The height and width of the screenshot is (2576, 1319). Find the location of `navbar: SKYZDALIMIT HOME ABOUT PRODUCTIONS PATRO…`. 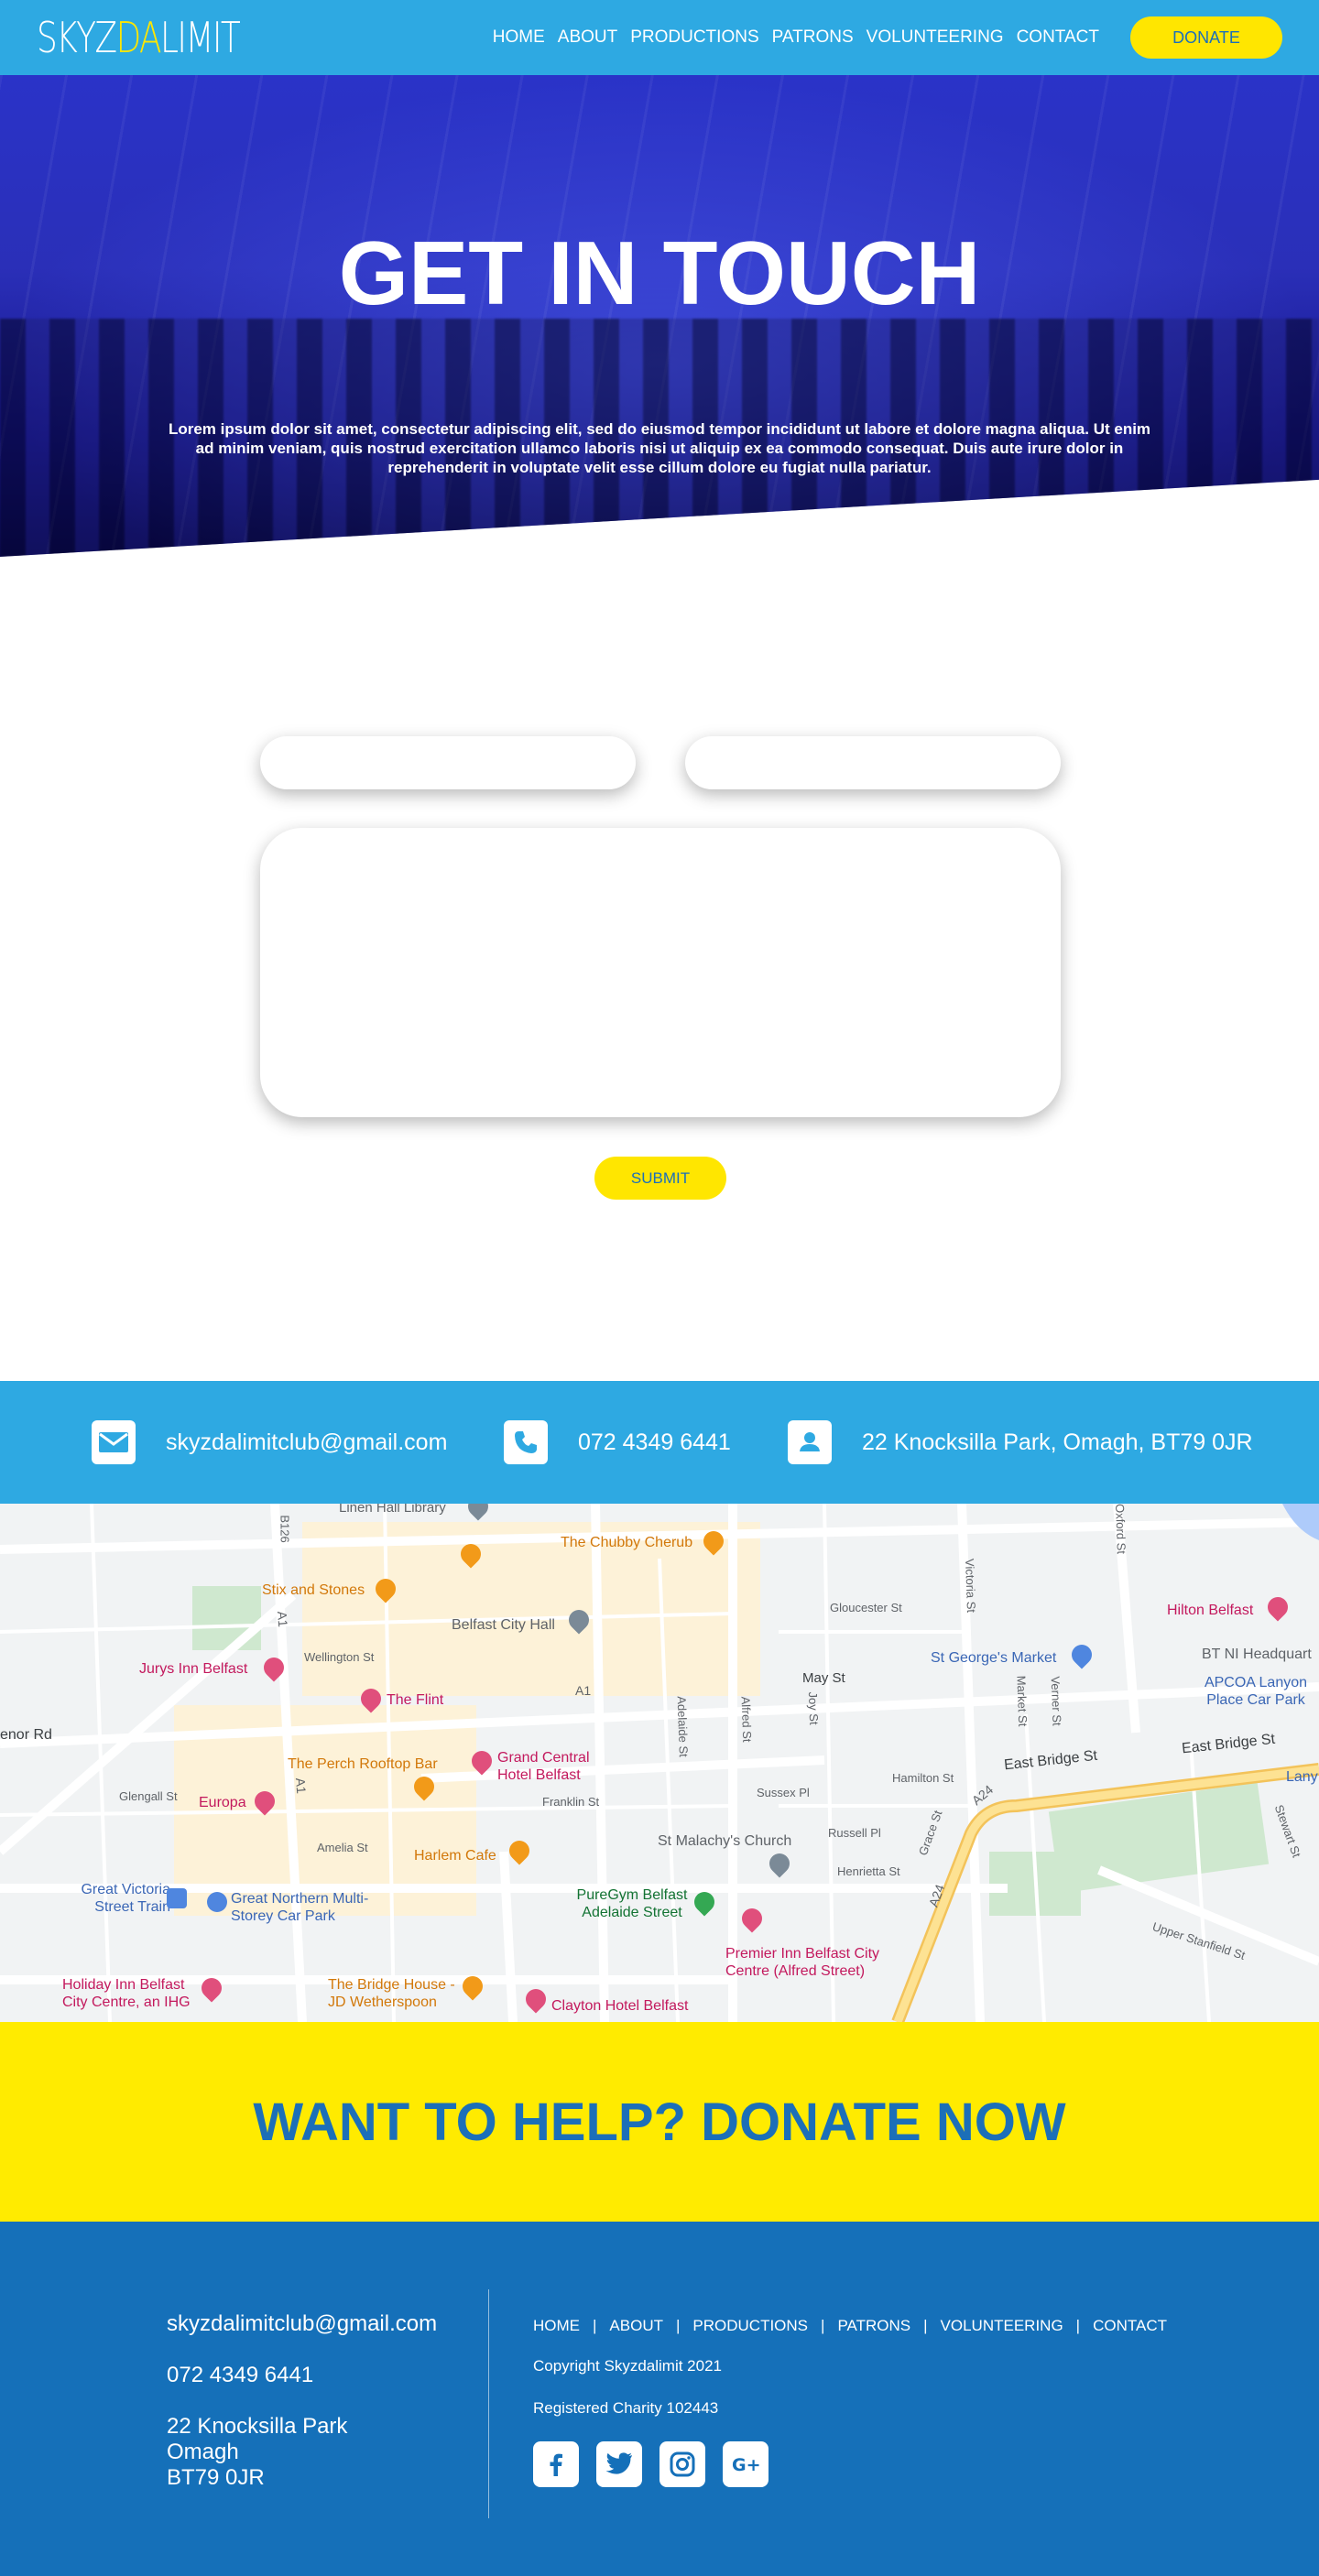

navbar: SKYZDALIMIT HOME ABOUT PRODUCTIONS PATRO… is located at coordinates (659, 37).